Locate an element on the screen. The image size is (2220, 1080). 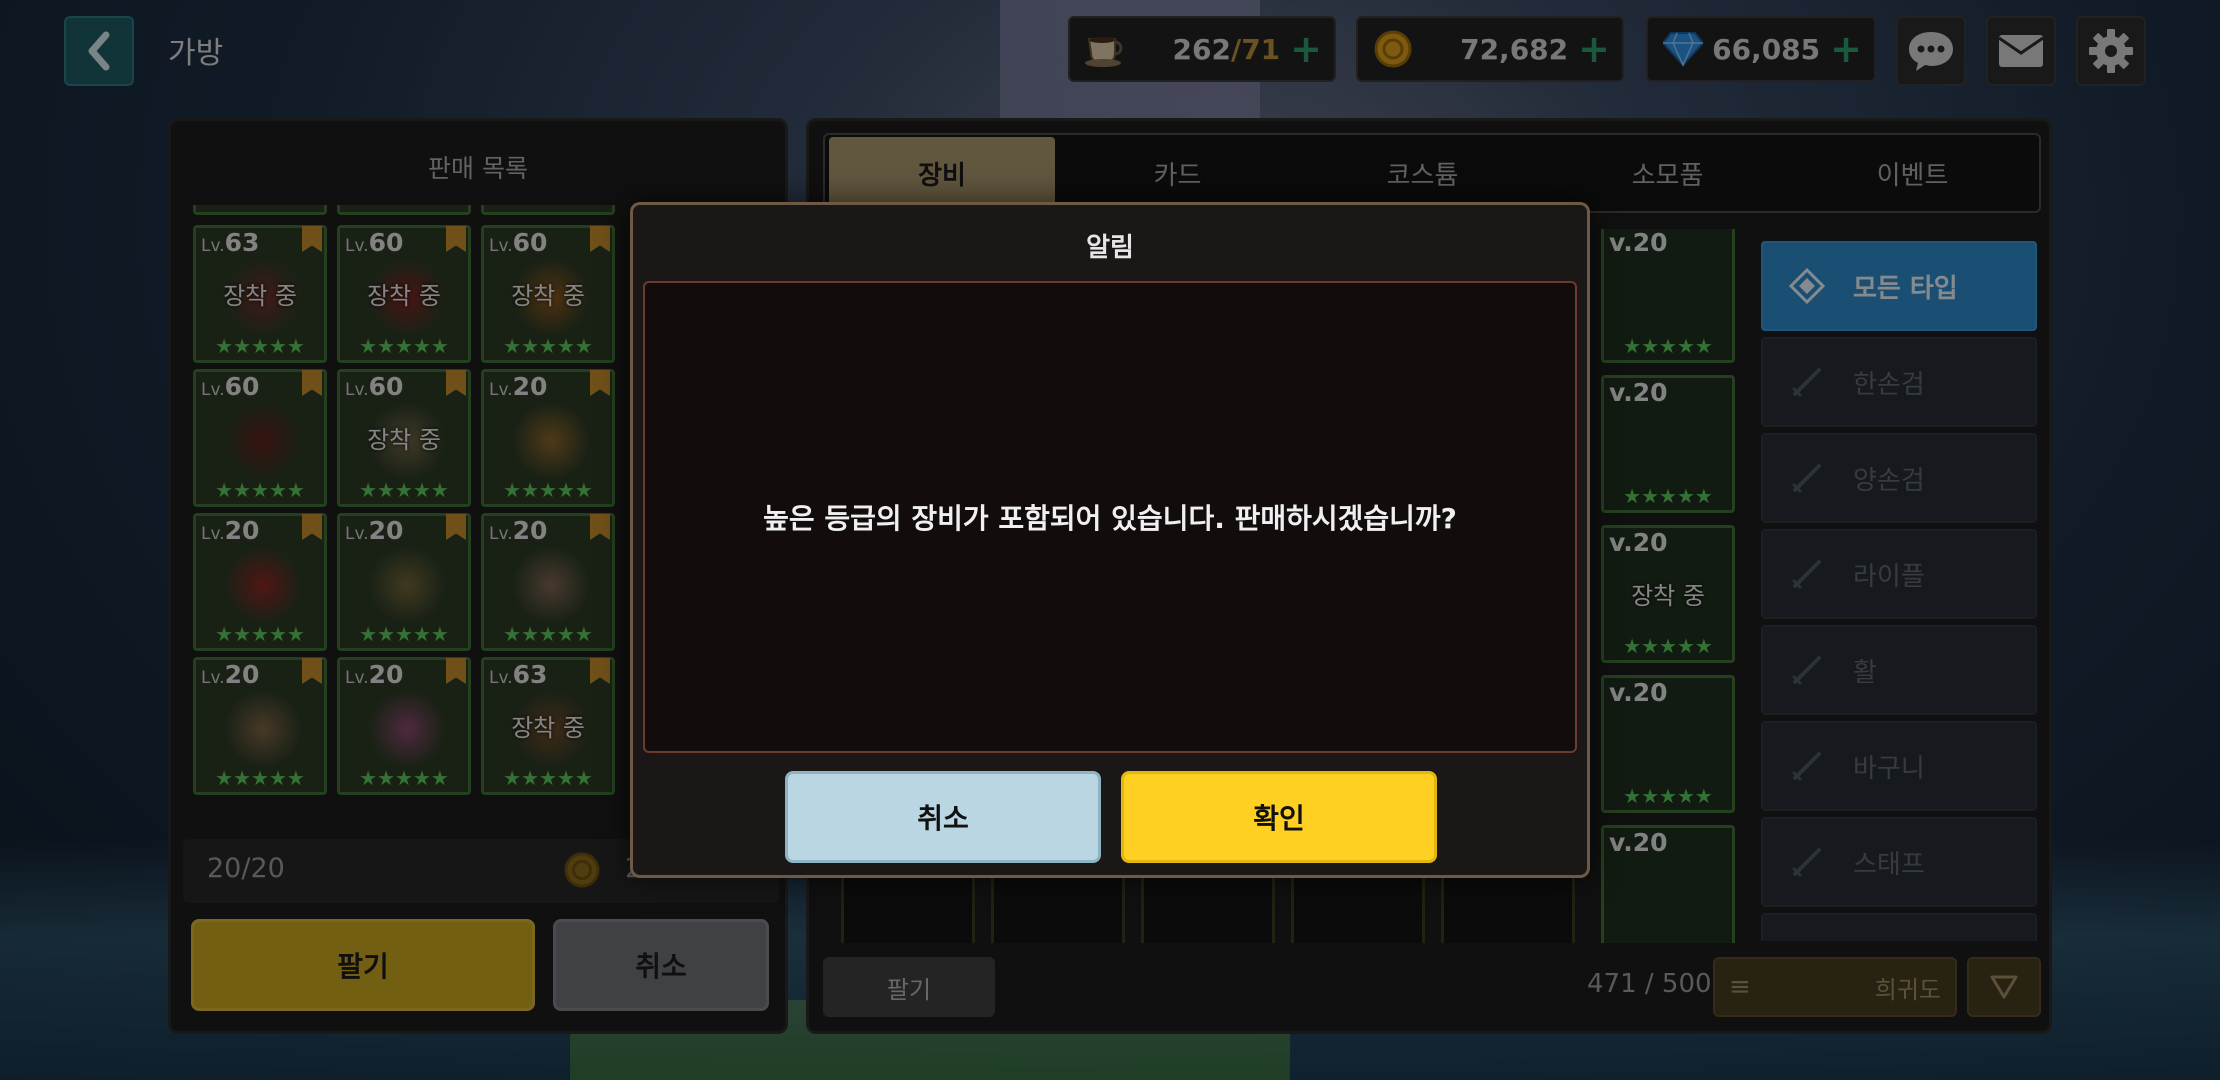
dialog-message: 높은 등급의 장비가 포함되어 있습니다. 판매하시겠습니까? is located at coordinates (1110, 518).